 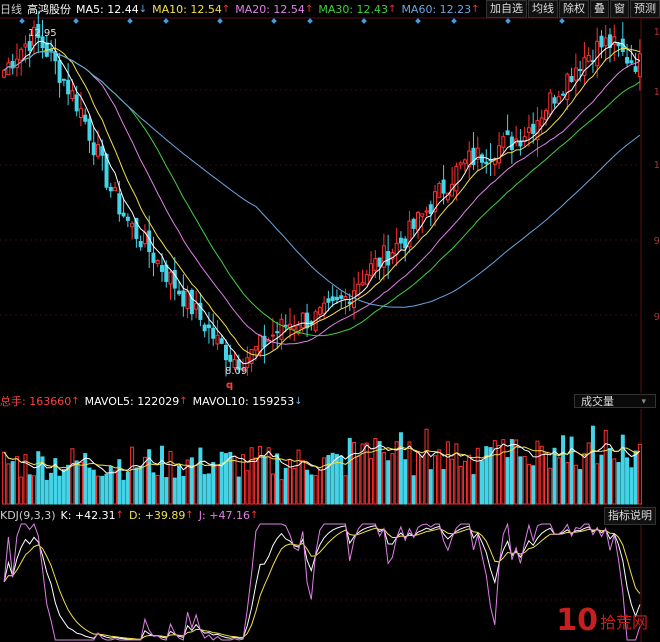 What do you see at coordinates (599, 9) in the screenshot?
I see `overlay-button: 叠` at bounding box center [599, 9].